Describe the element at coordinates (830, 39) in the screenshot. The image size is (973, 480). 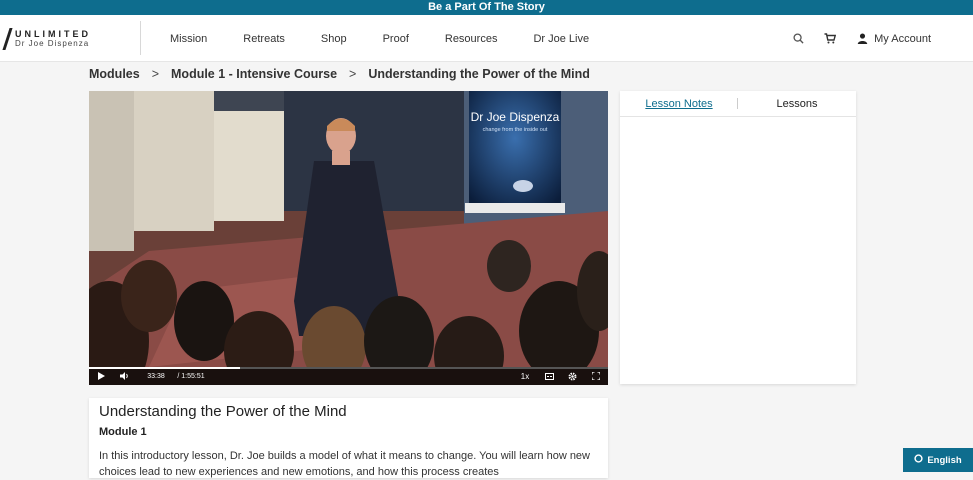
I see `cart-icon` at that location.